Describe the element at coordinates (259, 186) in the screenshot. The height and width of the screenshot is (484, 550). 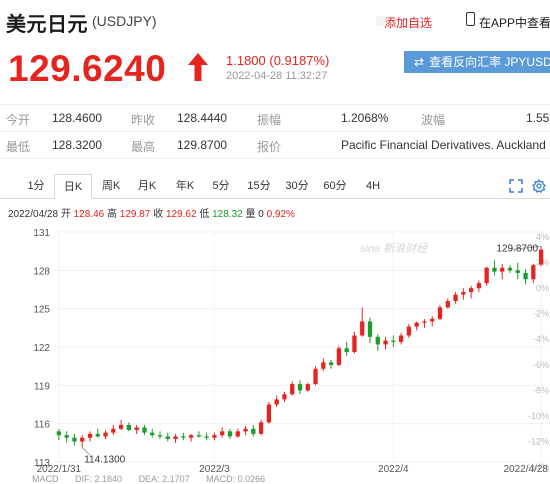
I see `tab-15min: 15分` at that location.